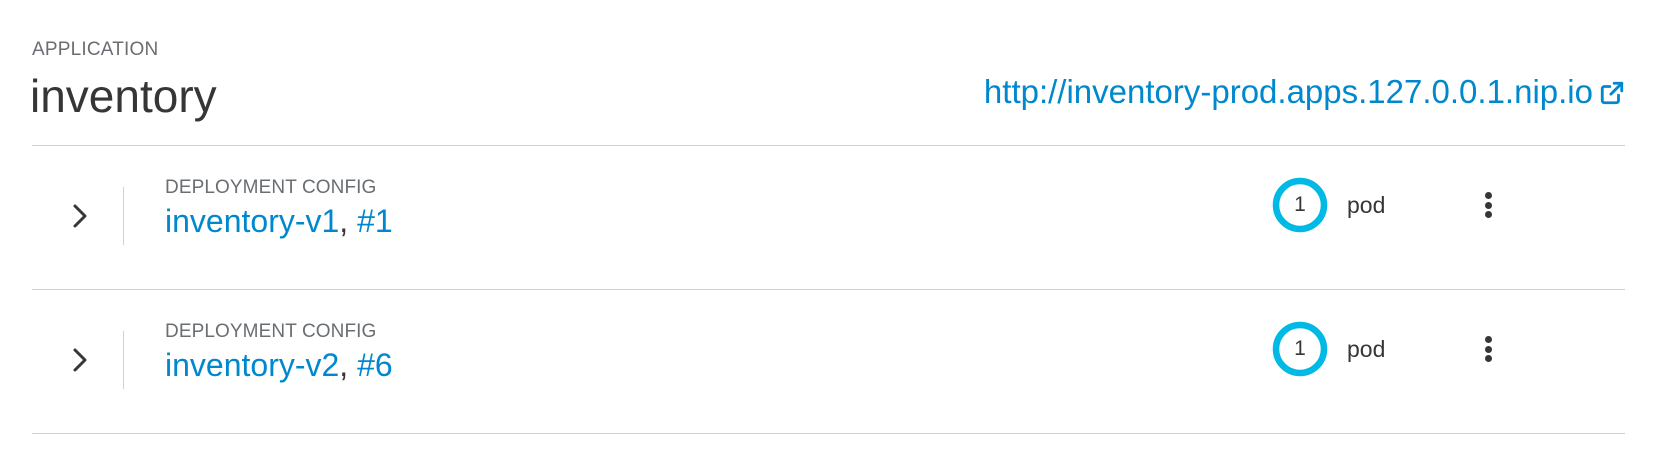  I want to click on deployment-revision-link: #6, so click(375, 365).